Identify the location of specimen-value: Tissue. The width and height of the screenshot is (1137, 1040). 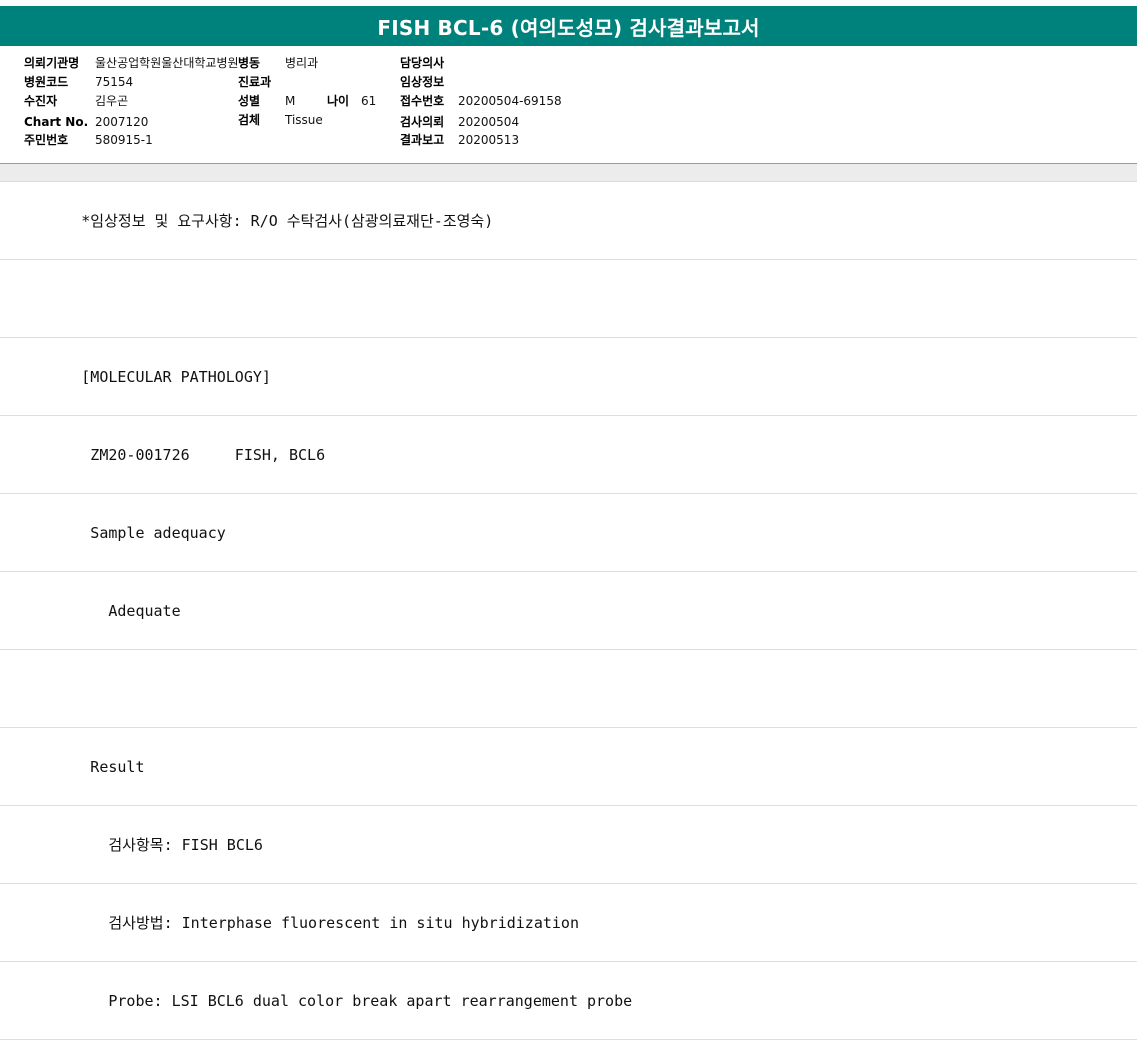
(304, 120).